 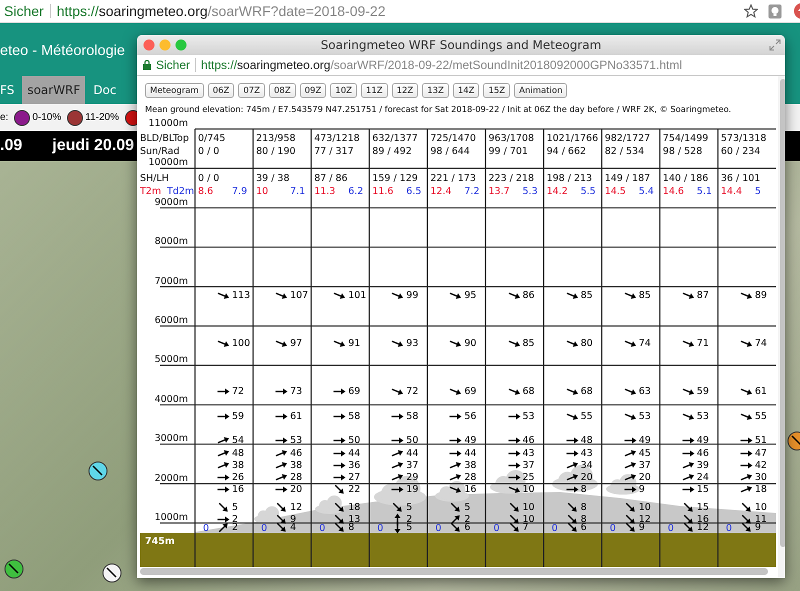 What do you see at coordinates (528, 465) in the screenshot?
I see `wind-speed: 37` at bounding box center [528, 465].